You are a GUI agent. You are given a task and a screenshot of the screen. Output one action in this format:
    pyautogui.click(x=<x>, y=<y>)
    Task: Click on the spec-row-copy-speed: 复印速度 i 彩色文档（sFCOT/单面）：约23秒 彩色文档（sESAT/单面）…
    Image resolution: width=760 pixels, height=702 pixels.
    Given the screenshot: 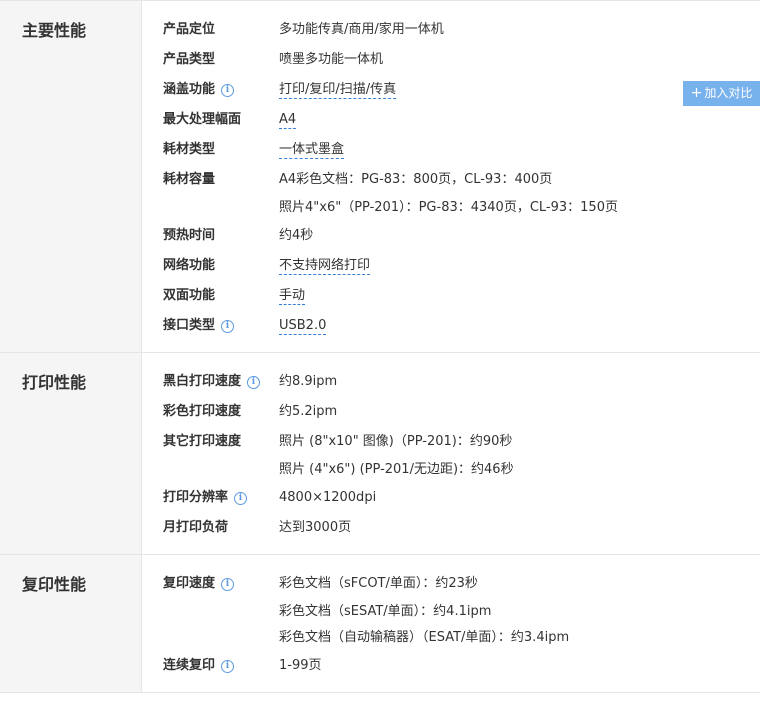 What is the action you would take?
    pyautogui.click(x=451, y=610)
    